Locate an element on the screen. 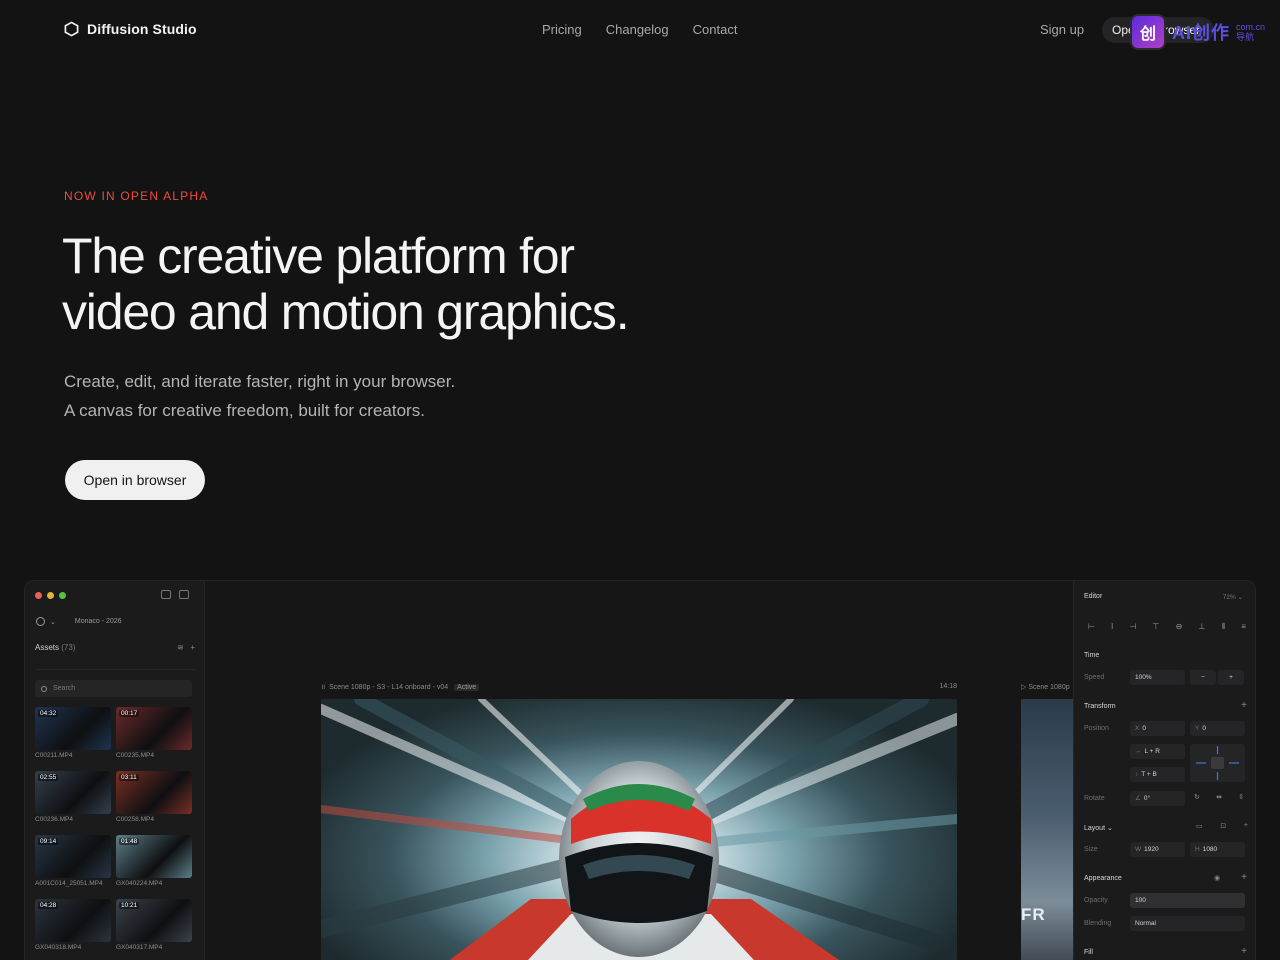 The image size is (1280, 960). nav-link-changelog: Changelog is located at coordinates (637, 29).